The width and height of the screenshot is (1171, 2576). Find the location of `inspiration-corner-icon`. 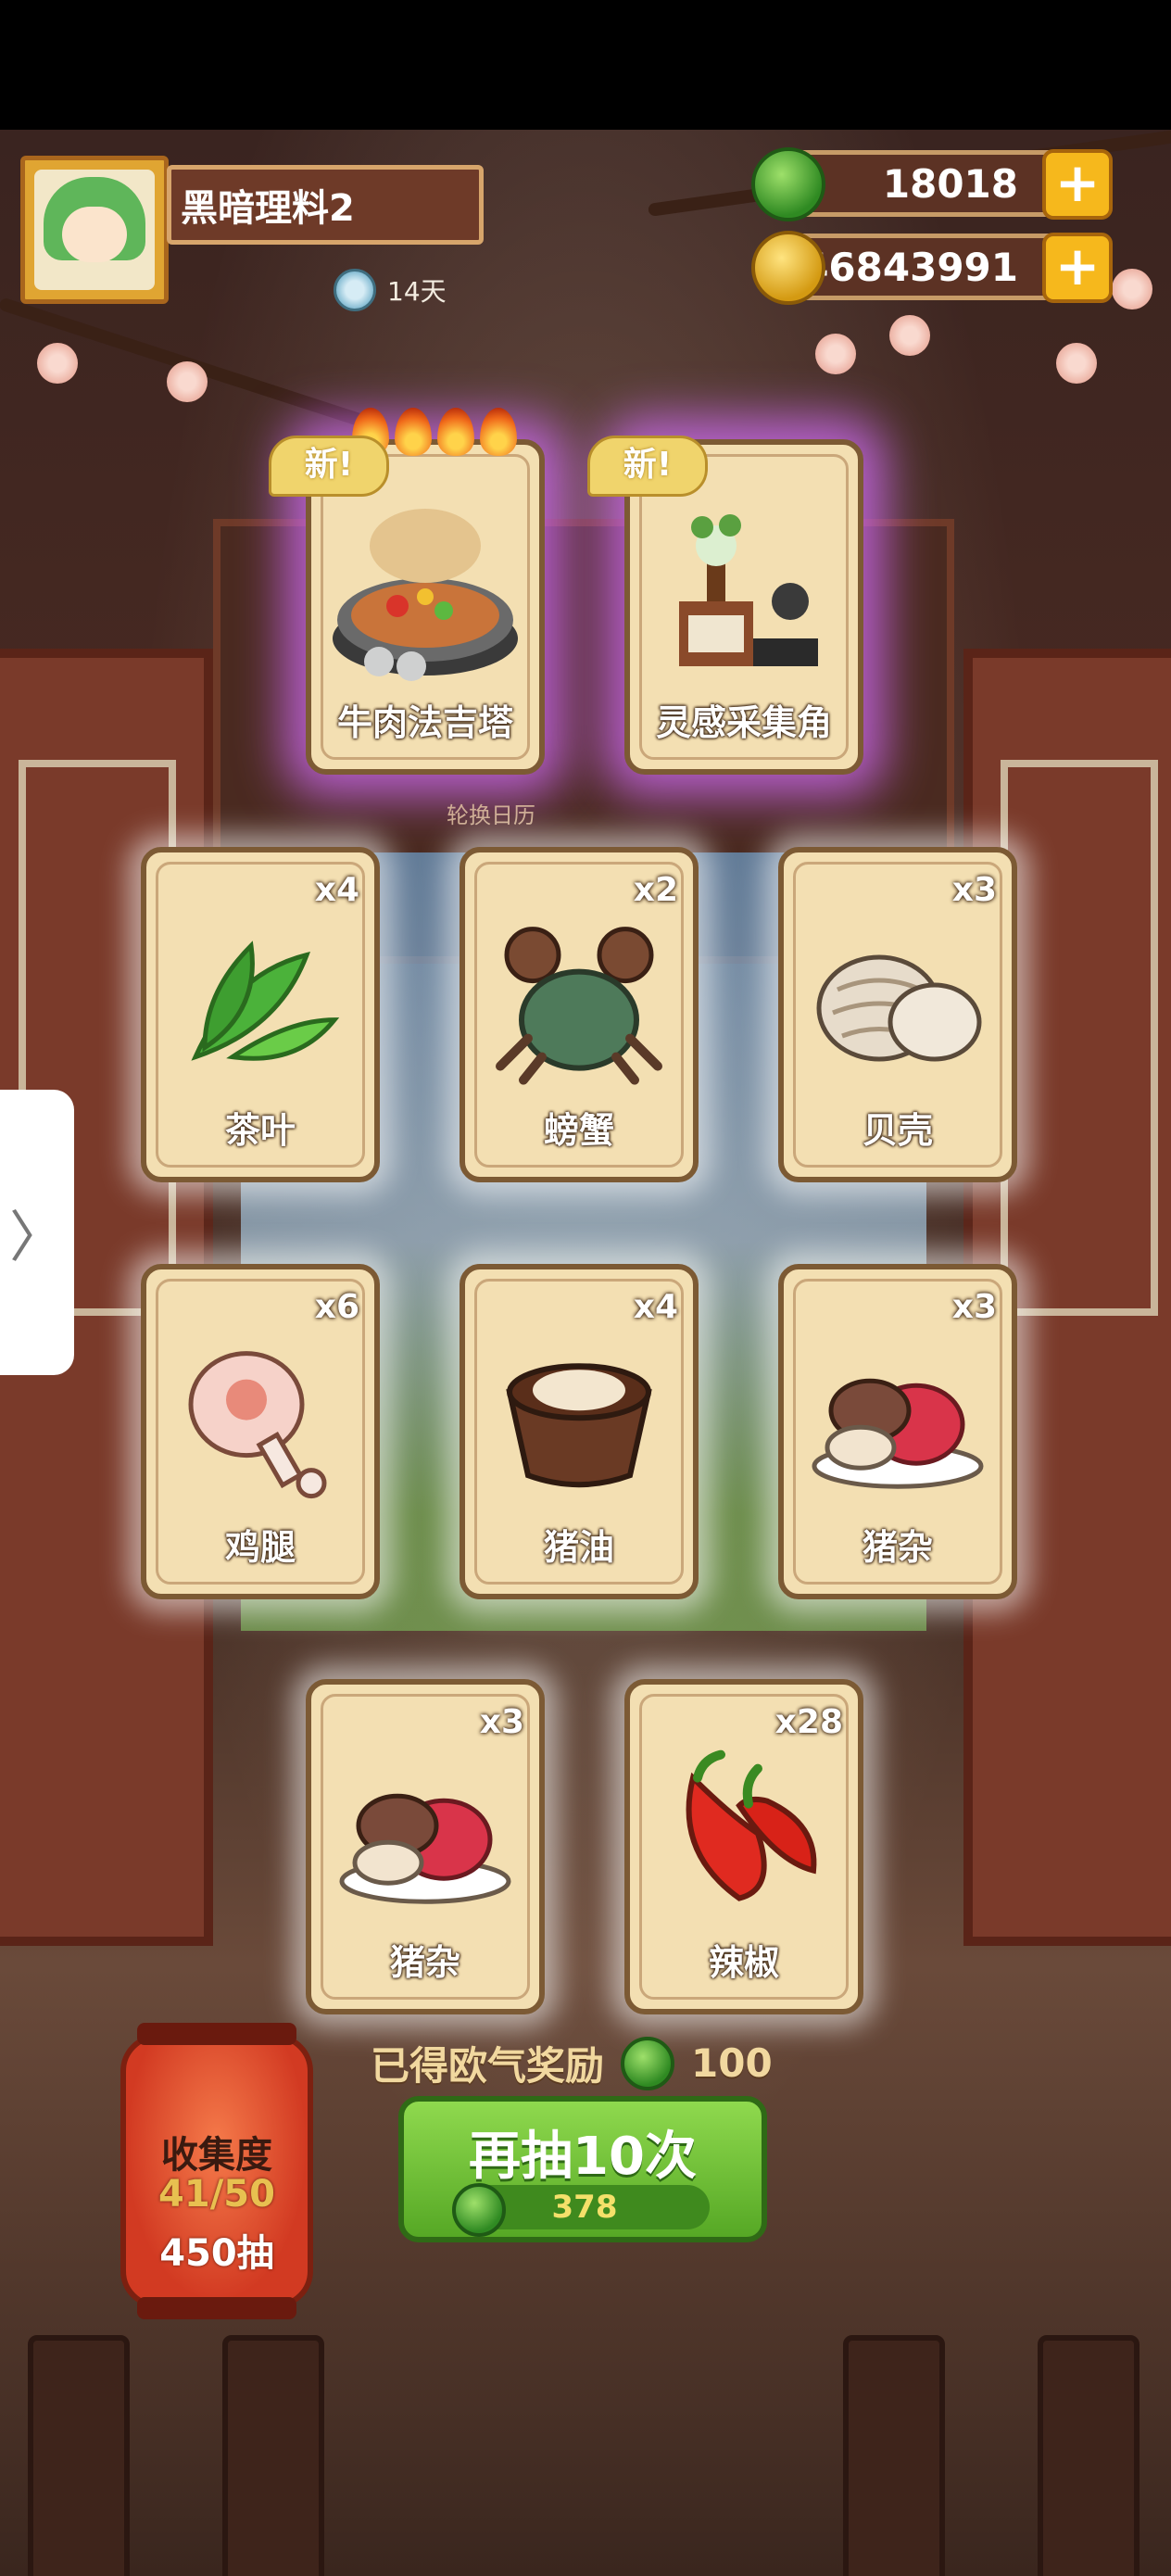

inspiration-corner-icon is located at coordinates (749, 590).